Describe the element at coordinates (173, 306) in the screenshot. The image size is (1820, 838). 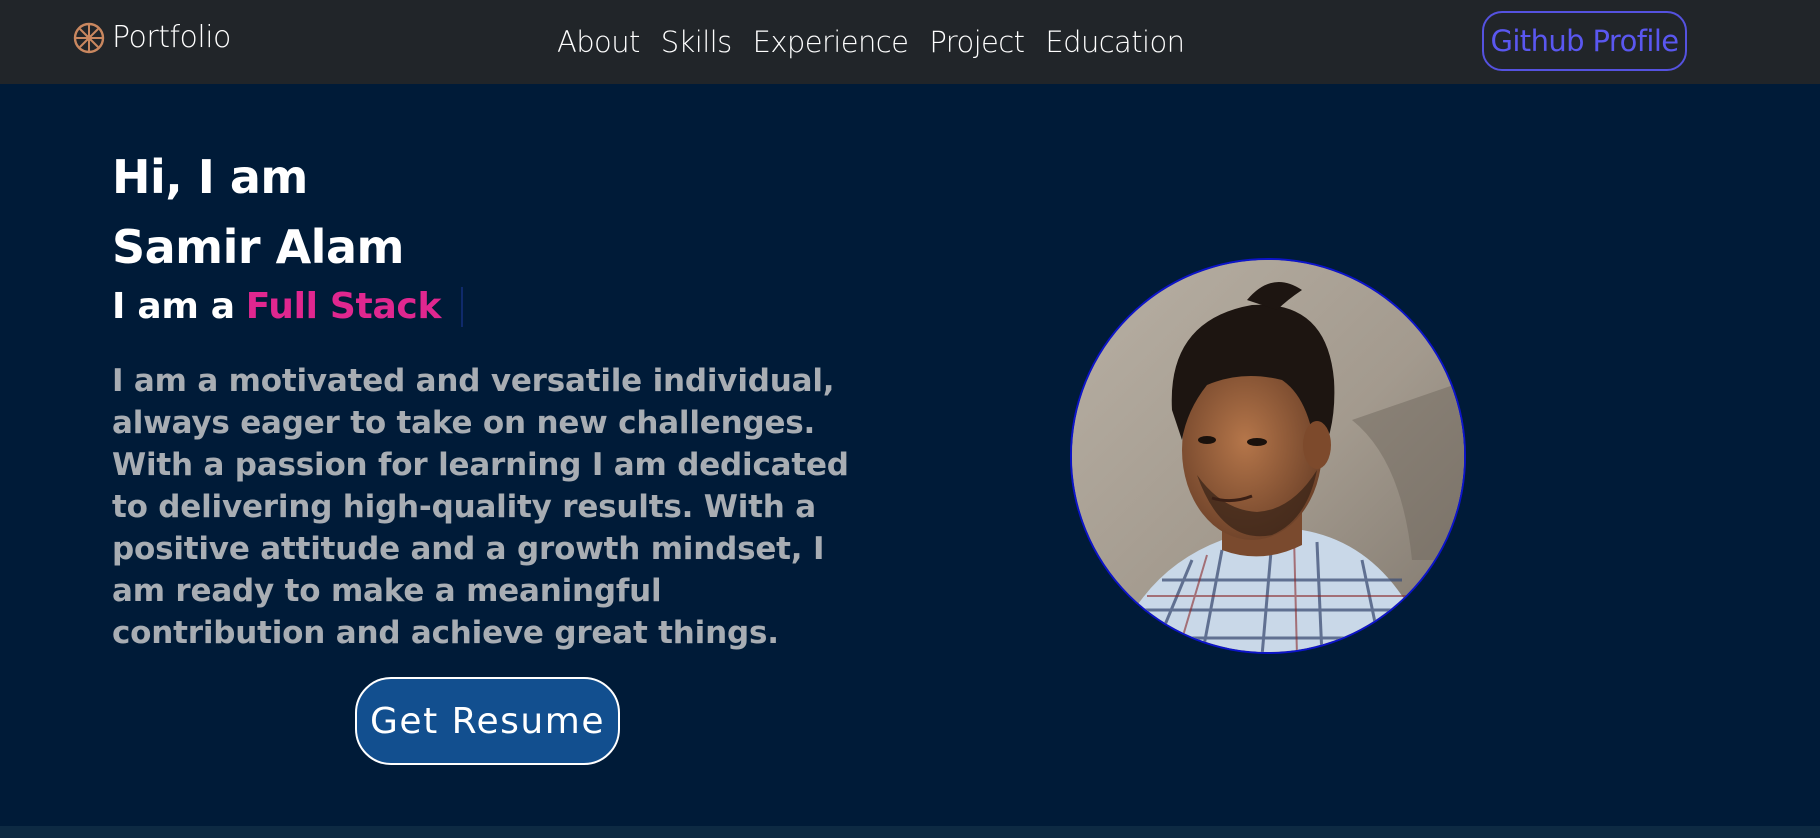
I see `role-prefix: I am a` at that location.